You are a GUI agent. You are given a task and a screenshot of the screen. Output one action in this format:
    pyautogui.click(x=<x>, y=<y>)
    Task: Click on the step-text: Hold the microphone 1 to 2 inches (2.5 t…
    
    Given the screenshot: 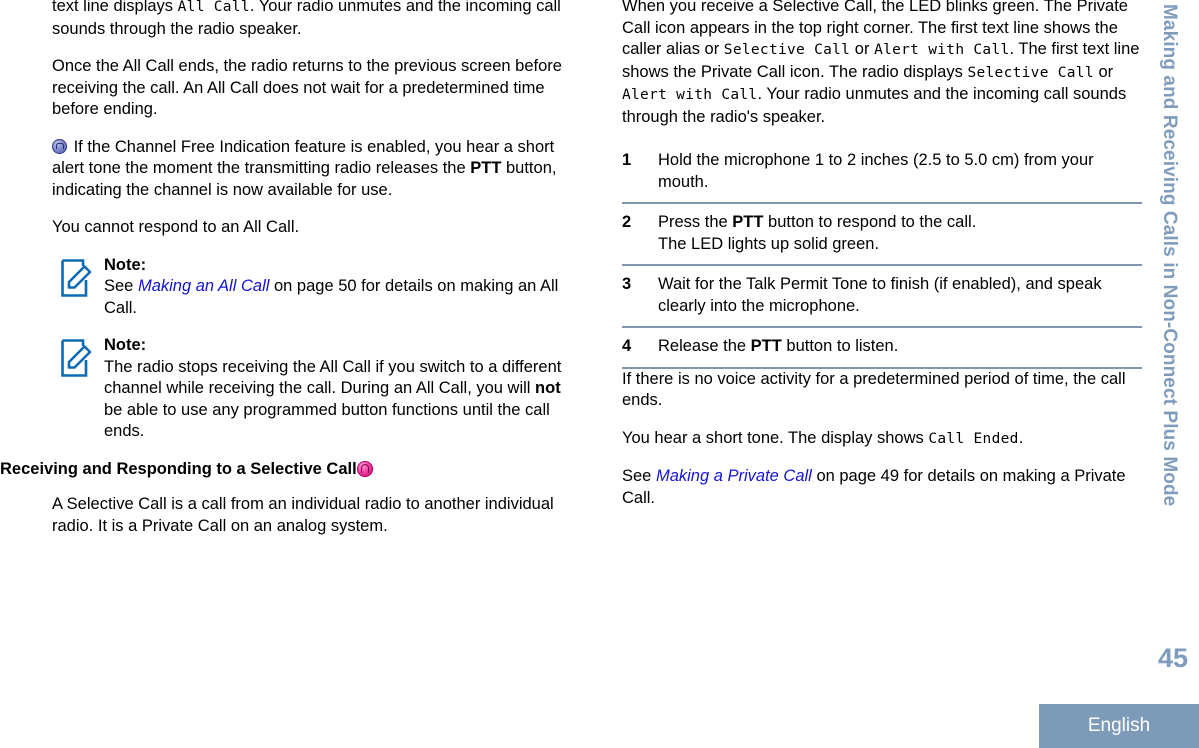 What is the action you would take?
    pyautogui.click(x=900, y=171)
    